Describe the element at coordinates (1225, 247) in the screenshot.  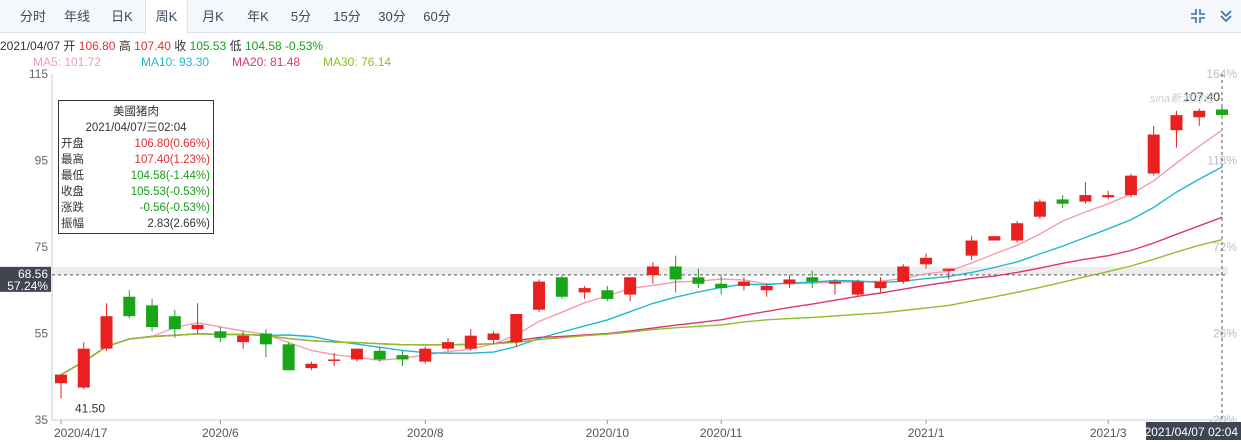
I see `pct-tick-label: 72%` at that location.